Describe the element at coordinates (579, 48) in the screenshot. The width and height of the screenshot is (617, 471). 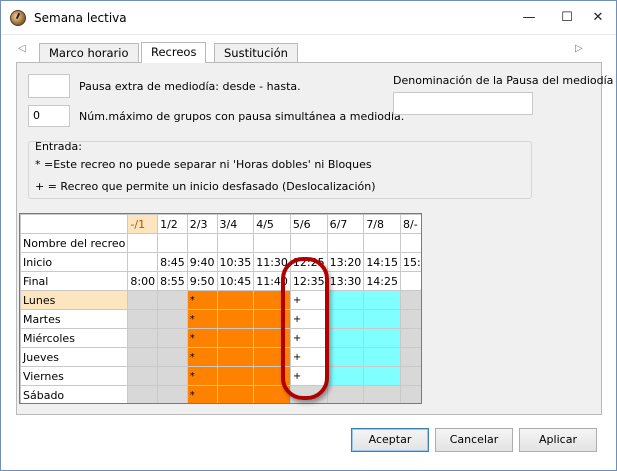
I see `tab-scroll-right-icon: ▷` at that location.